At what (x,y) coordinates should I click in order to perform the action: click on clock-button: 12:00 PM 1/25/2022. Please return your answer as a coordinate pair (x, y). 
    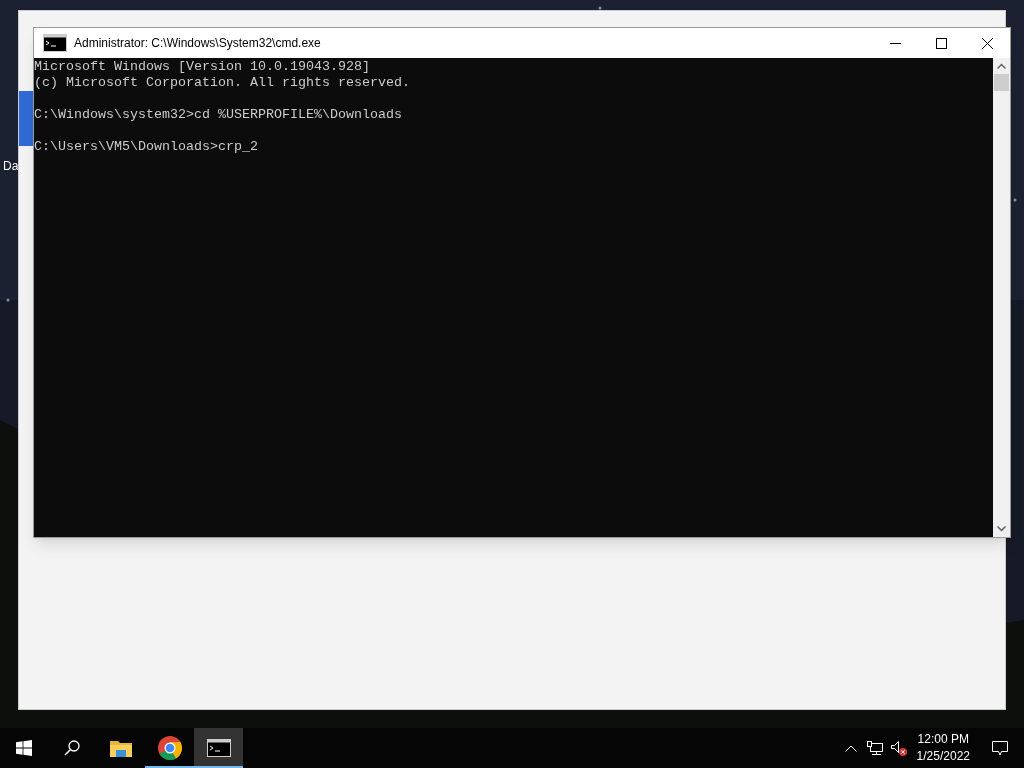
    Looking at the image, I should click on (943, 748).